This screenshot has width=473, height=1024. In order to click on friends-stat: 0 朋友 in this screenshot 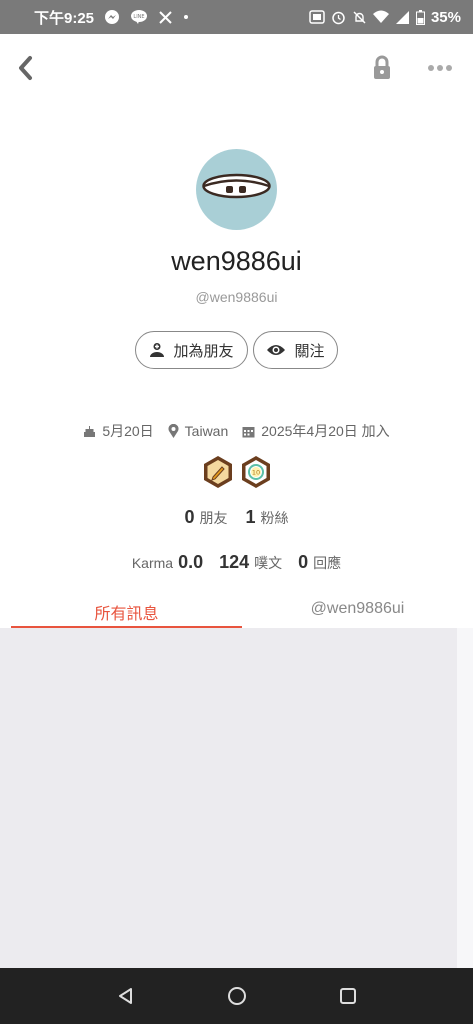, I will do `click(205, 517)`.